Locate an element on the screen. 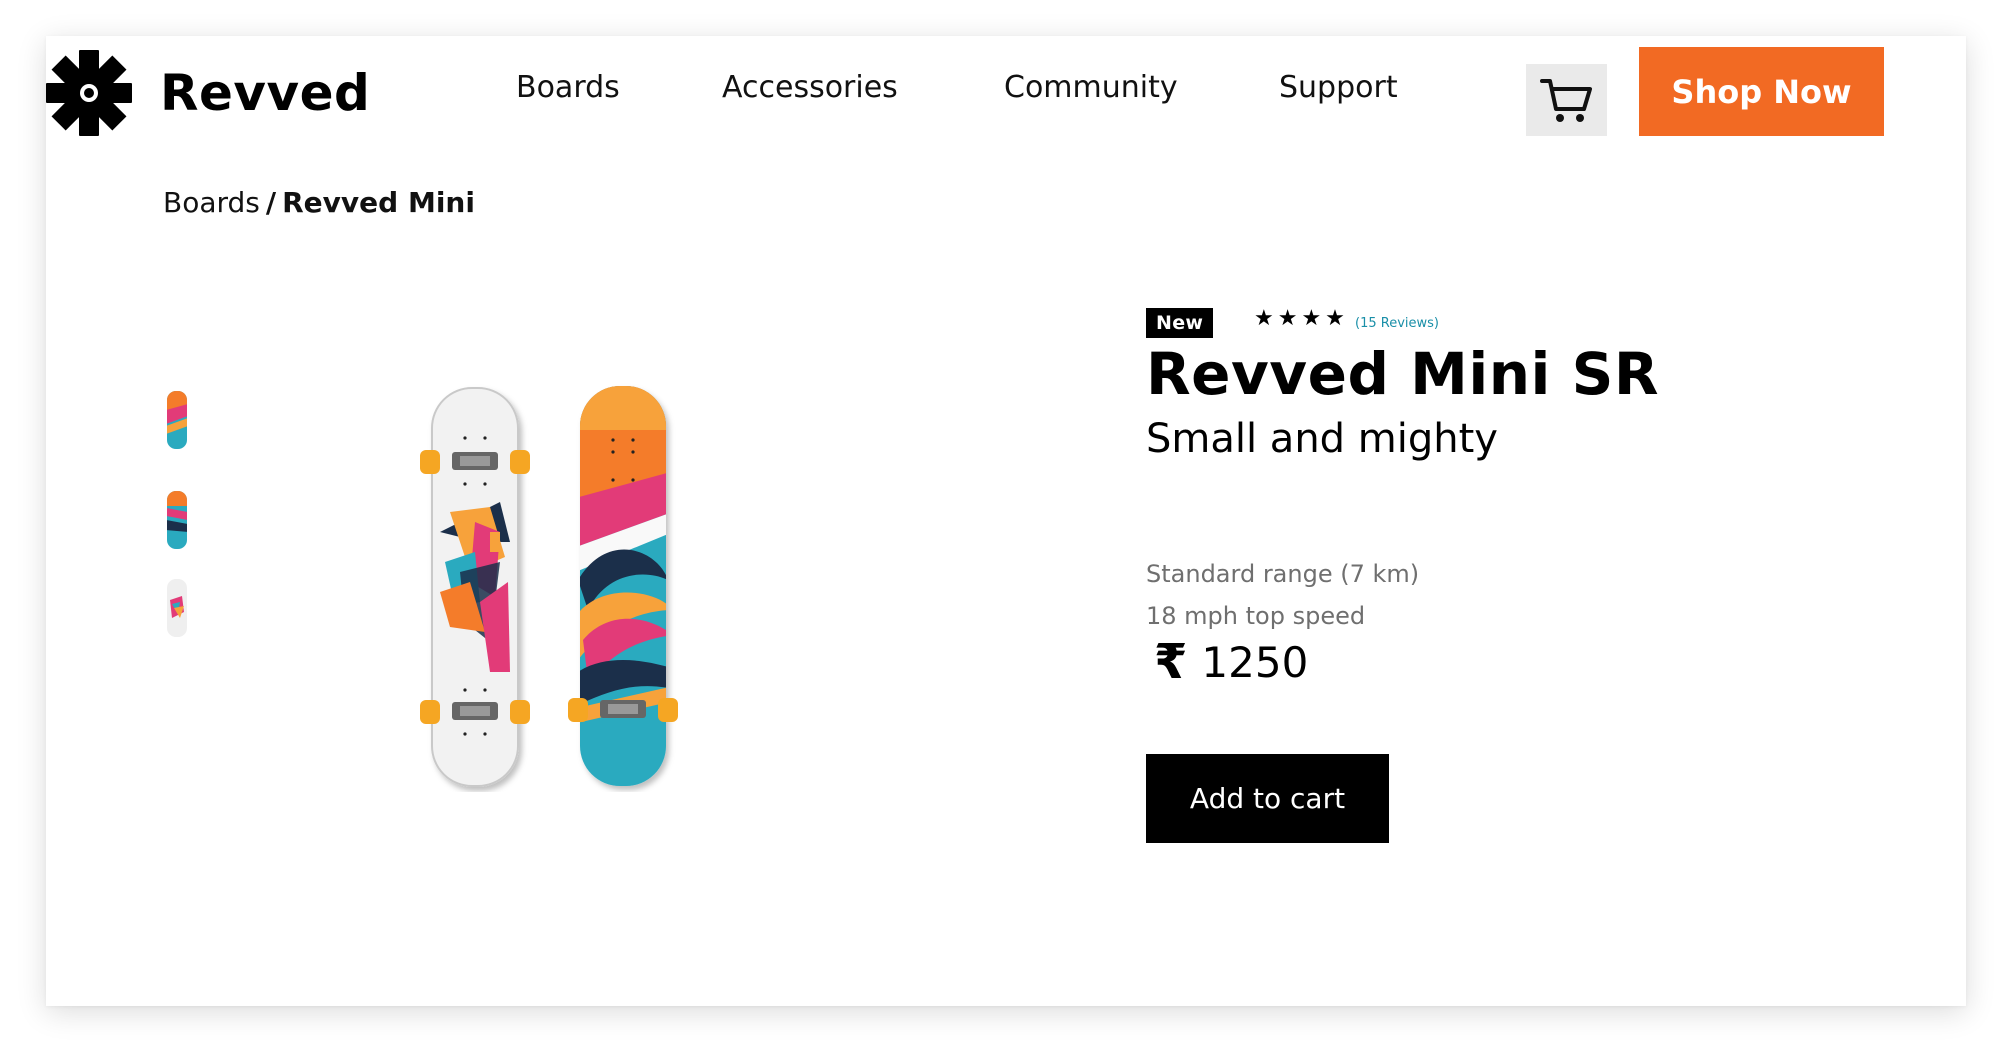 Image resolution: width=2012 pixels, height=1062 pixels. shop-now-button: Shop Now is located at coordinates (1761, 91).